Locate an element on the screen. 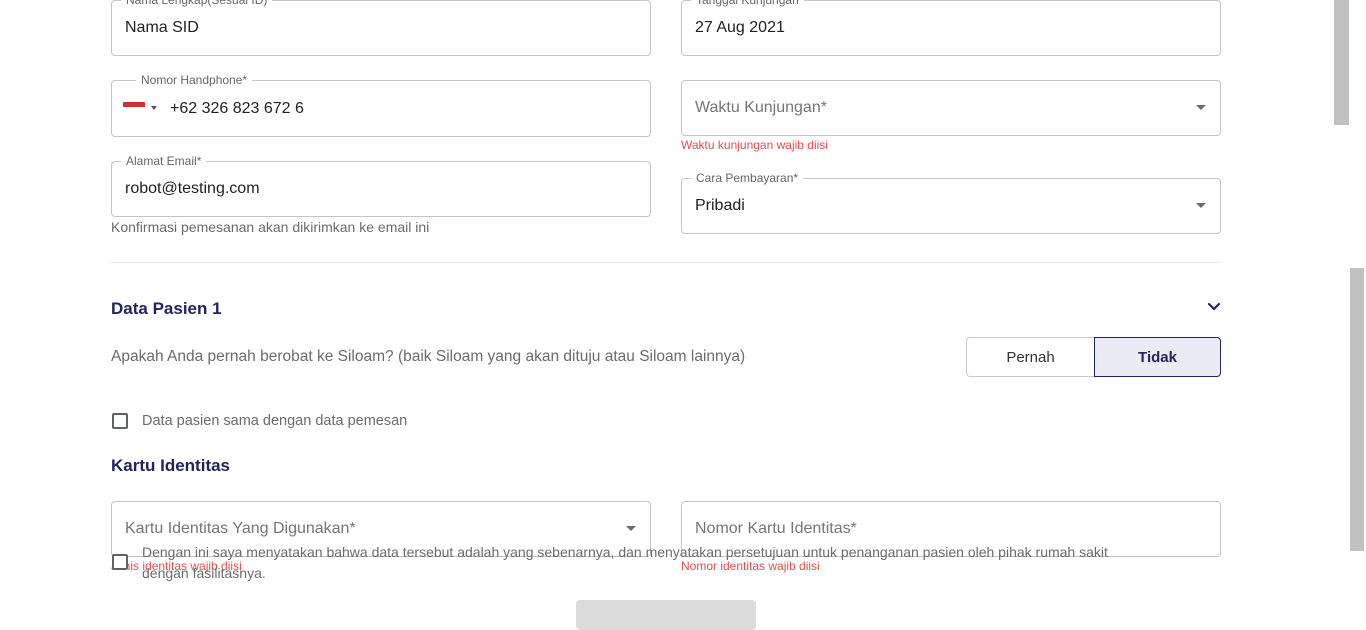  payment-value: Pribadi is located at coordinates (720, 205).